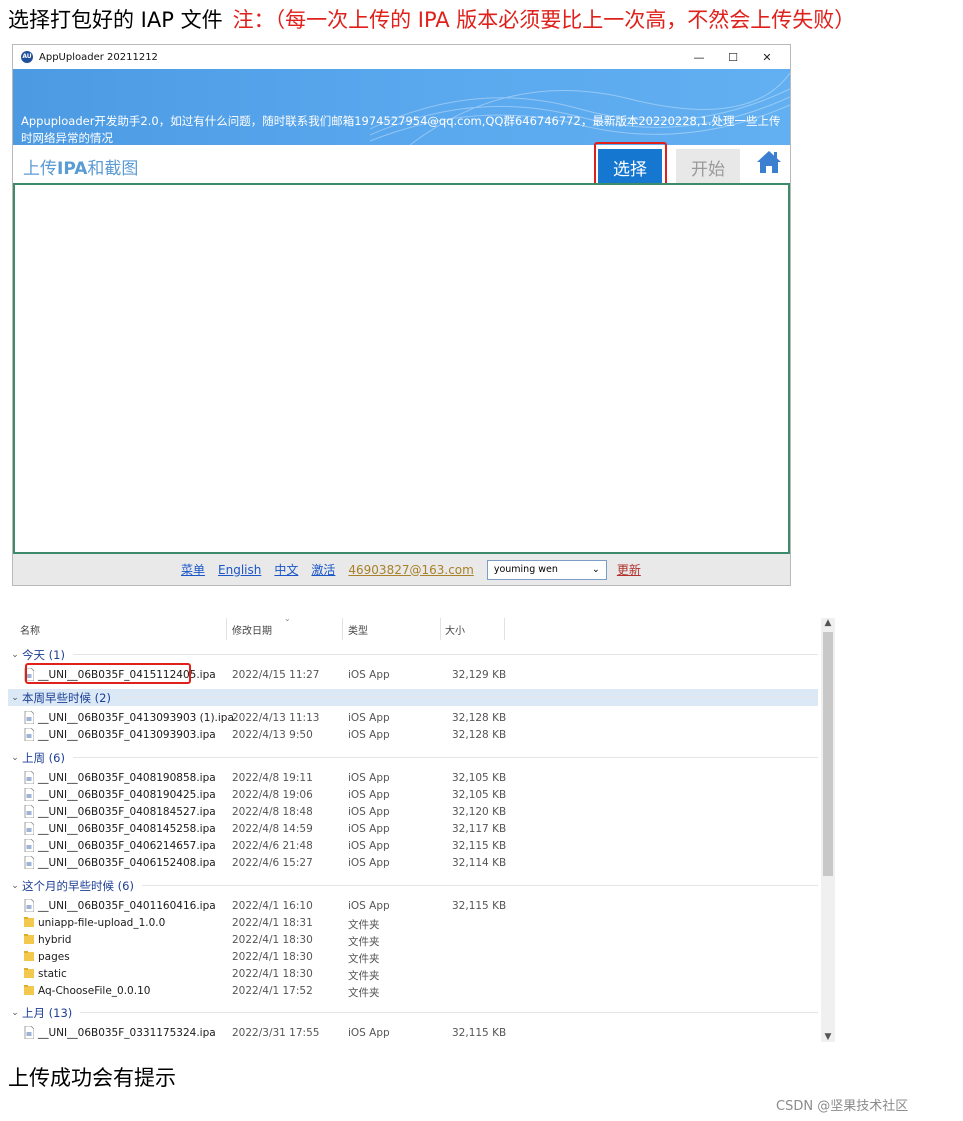 Image resolution: width=963 pixels, height=1121 pixels. Describe the element at coordinates (828, 1037) in the screenshot. I see `scroll-down-icon: ▼` at that location.